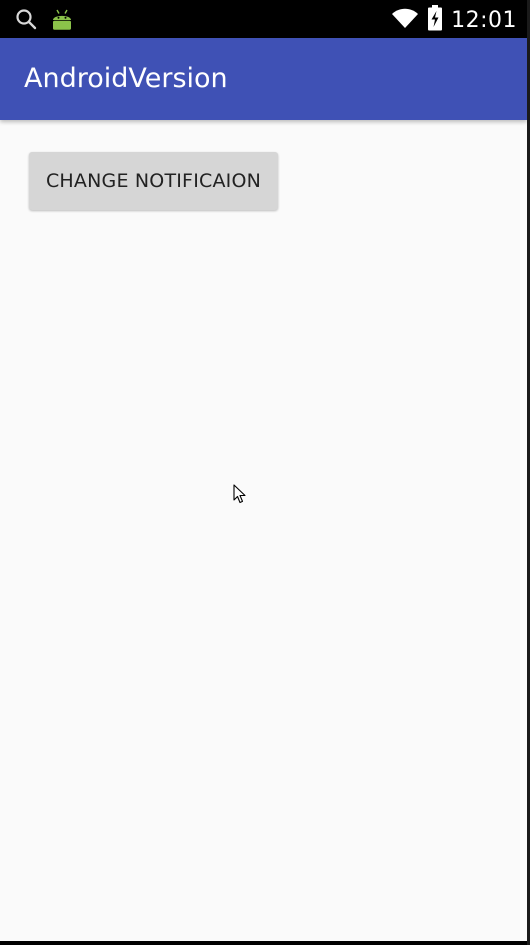 This screenshot has height=945, width=530. What do you see at coordinates (44, 21) in the screenshot?
I see `status-left-icons` at bounding box center [44, 21].